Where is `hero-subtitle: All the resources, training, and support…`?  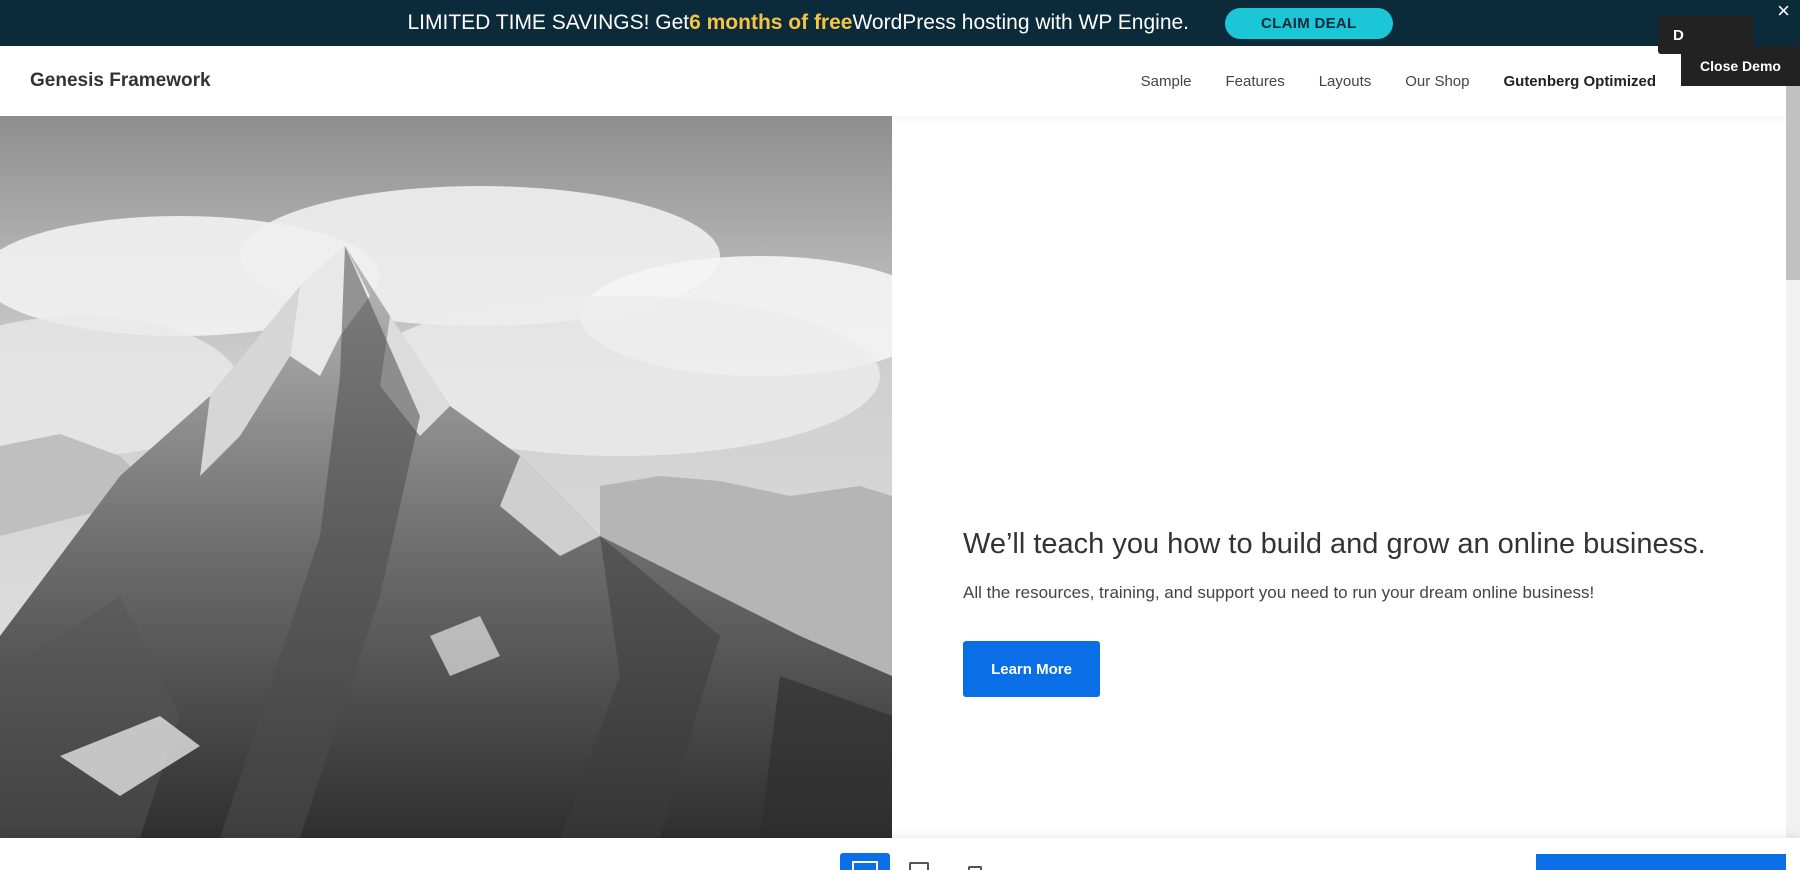 hero-subtitle: All the resources, training, and support… is located at coordinates (1279, 592).